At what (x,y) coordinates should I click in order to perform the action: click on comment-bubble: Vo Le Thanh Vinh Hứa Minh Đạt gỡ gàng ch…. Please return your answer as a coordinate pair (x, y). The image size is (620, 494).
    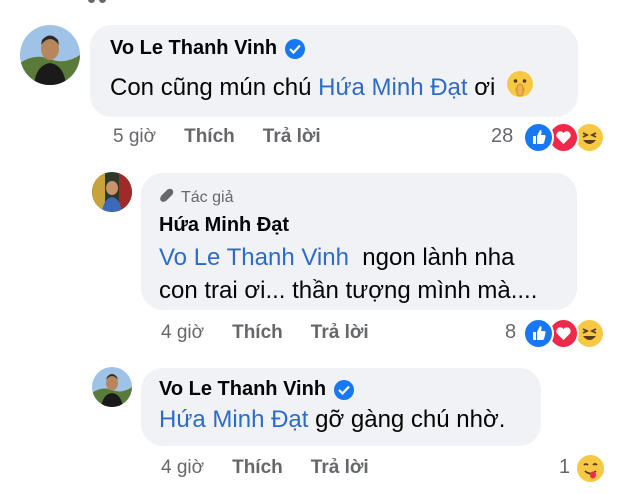
    Looking at the image, I should click on (341, 407).